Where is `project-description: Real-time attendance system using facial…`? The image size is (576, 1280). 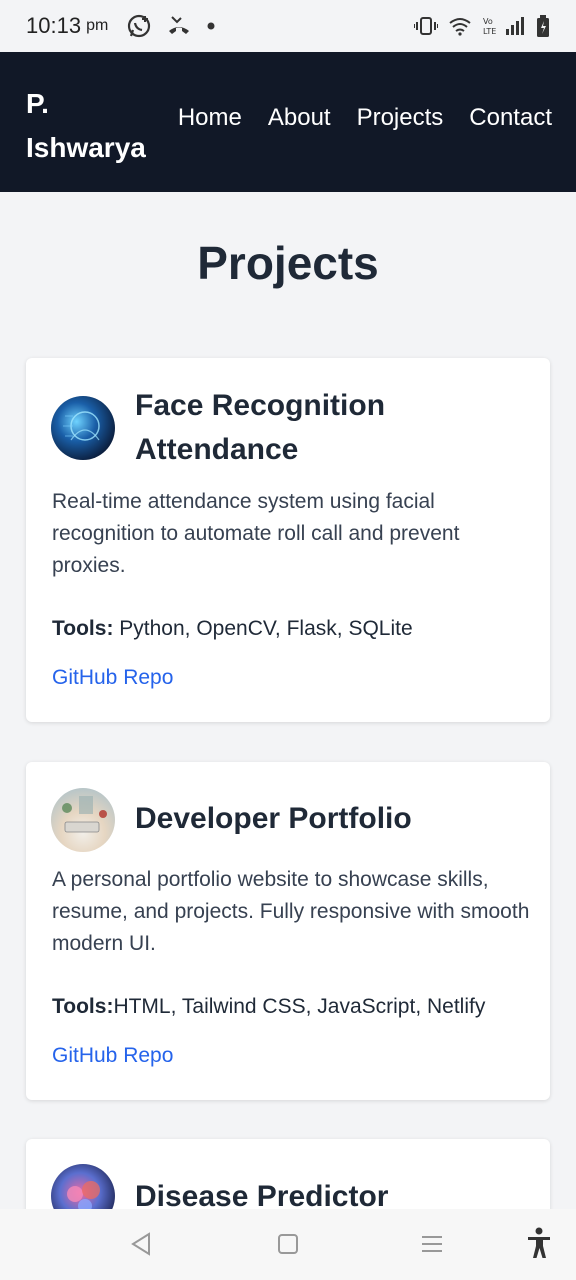
project-description: Real-time attendance system using facial… is located at coordinates (256, 533).